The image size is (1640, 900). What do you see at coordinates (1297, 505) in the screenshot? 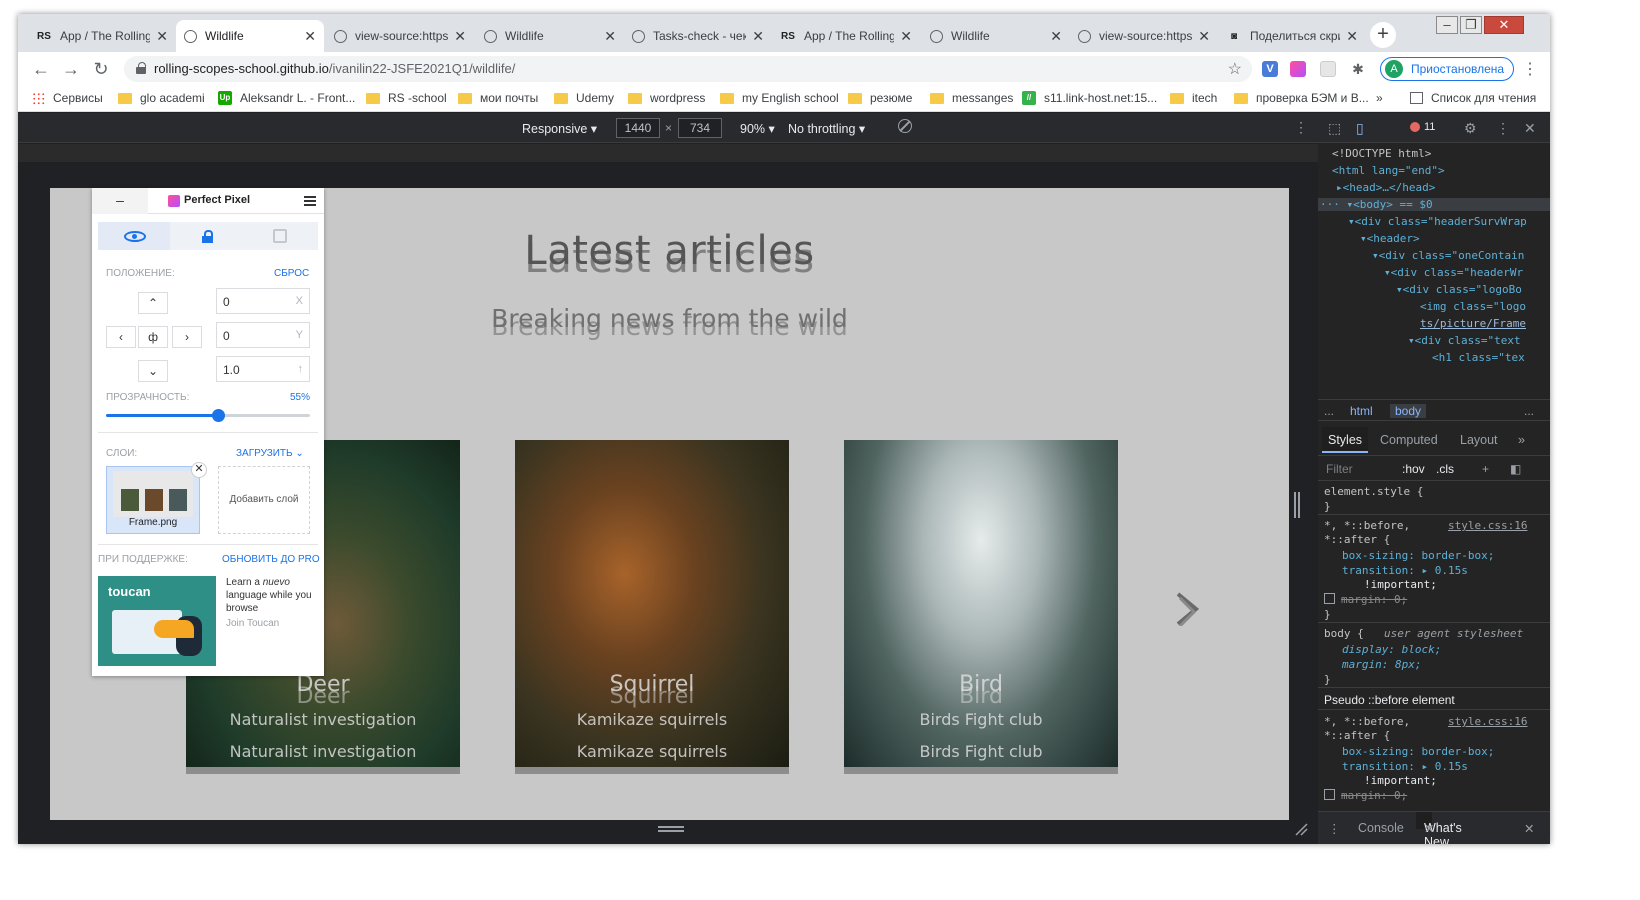
I see `resize-right-handle` at bounding box center [1297, 505].